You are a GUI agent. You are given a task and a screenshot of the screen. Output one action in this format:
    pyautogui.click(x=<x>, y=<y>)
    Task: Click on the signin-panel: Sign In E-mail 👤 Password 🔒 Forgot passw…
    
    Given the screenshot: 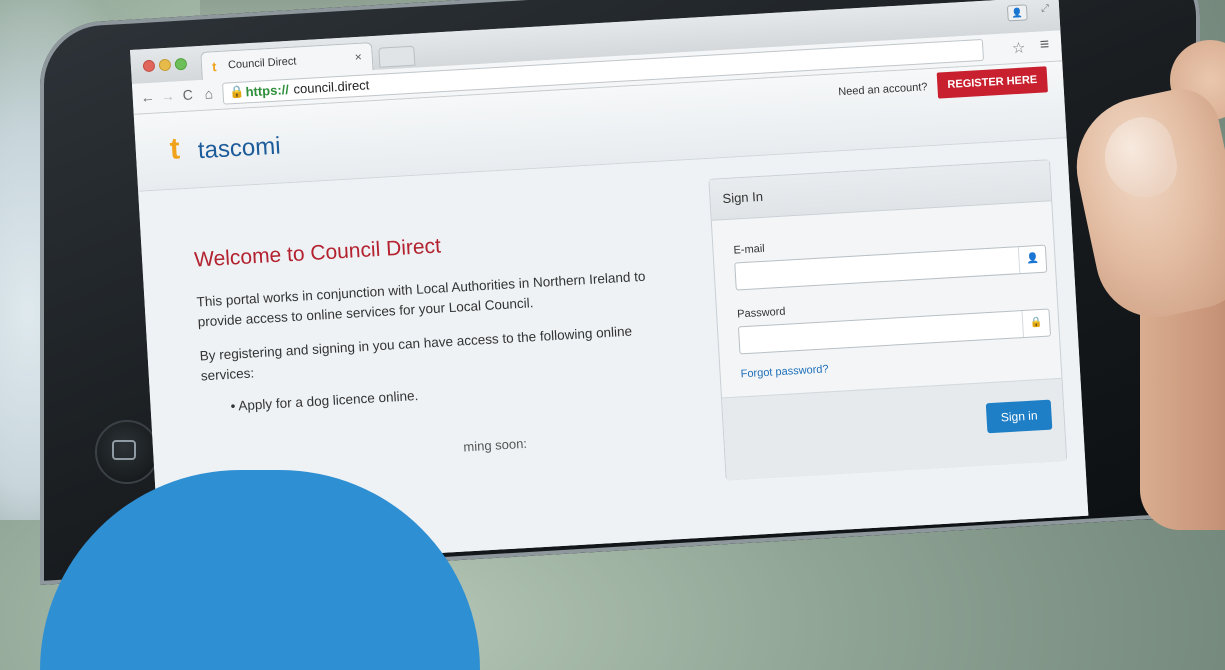 What is the action you would take?
    pyautogui.click(x=888, y=320)
    